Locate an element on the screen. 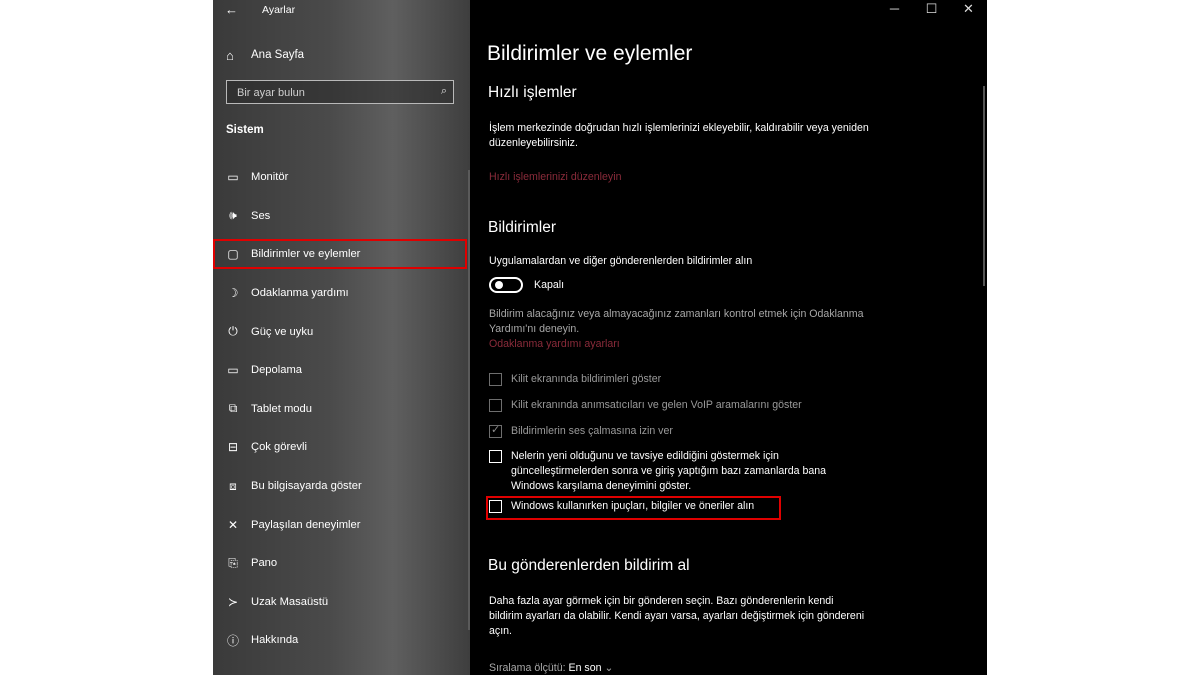 Image resolution: width=1200 pixels, height=675 pixels. edit-quick-actions-link: Hızlı işlemlerinizi düzenleyin is located at coordinates (555, 177).